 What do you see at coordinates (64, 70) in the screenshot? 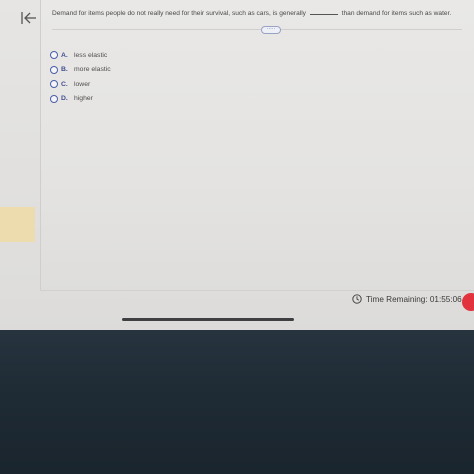
I see `option-letter: B.` at bounding box center [64, 70].